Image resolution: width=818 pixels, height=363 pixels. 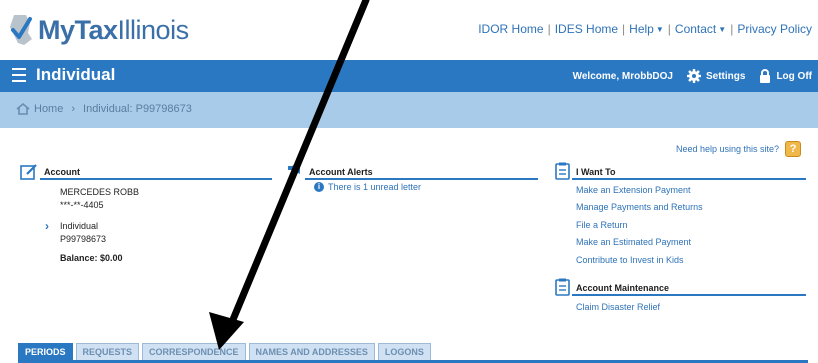 What do you see at coordinates (137, 109) in the screenshot?
I see `breadcrumb-current: Individual: P99798673` at bounding box center [137, 109].